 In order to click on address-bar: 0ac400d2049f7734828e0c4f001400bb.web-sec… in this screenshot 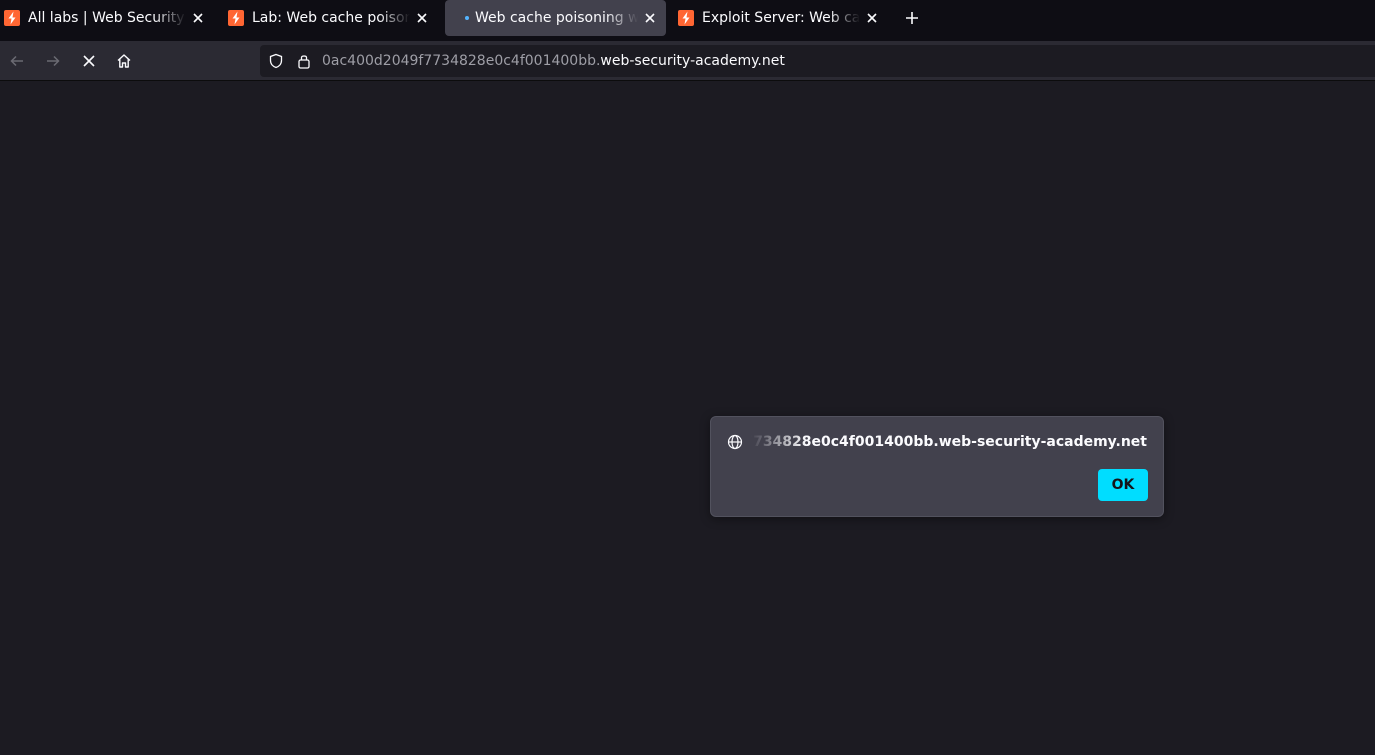, I will do `click(817, 61)`.